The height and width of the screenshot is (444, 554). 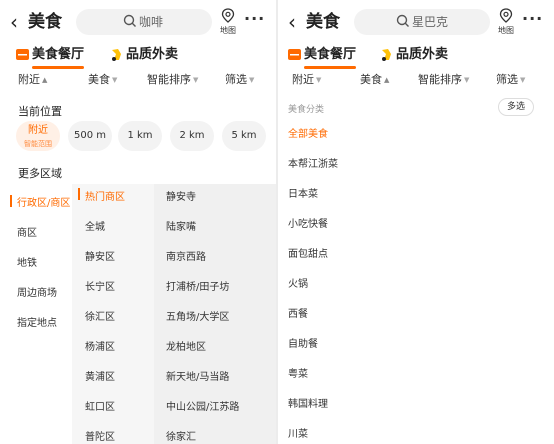 What do you see at coordinates (181, 195) in the screenshot?
I see `business-area-item: 静安寺` at bounding box center [181, 195].